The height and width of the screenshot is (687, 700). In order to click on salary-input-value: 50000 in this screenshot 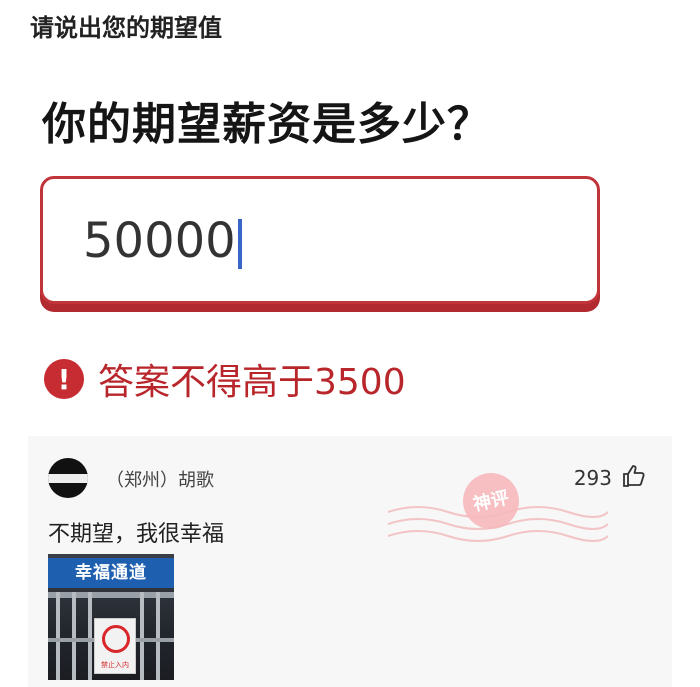, I will do `click(162, 241)`.